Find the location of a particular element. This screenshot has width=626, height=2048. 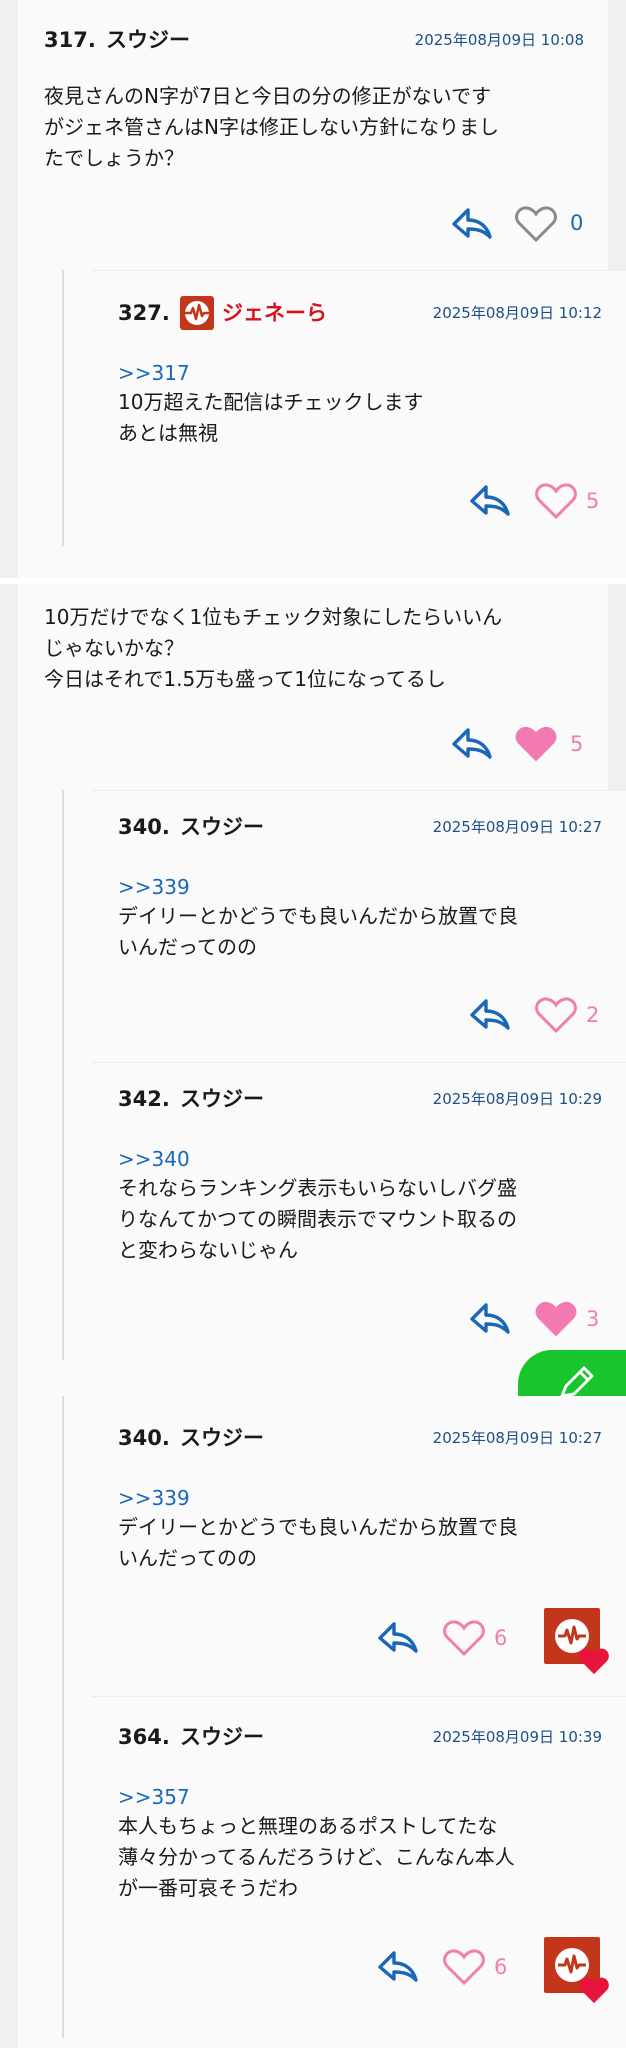

comment-header: 327. ジェネーら 2025年08月09日 10:12 is located at coordinates (360, 313).